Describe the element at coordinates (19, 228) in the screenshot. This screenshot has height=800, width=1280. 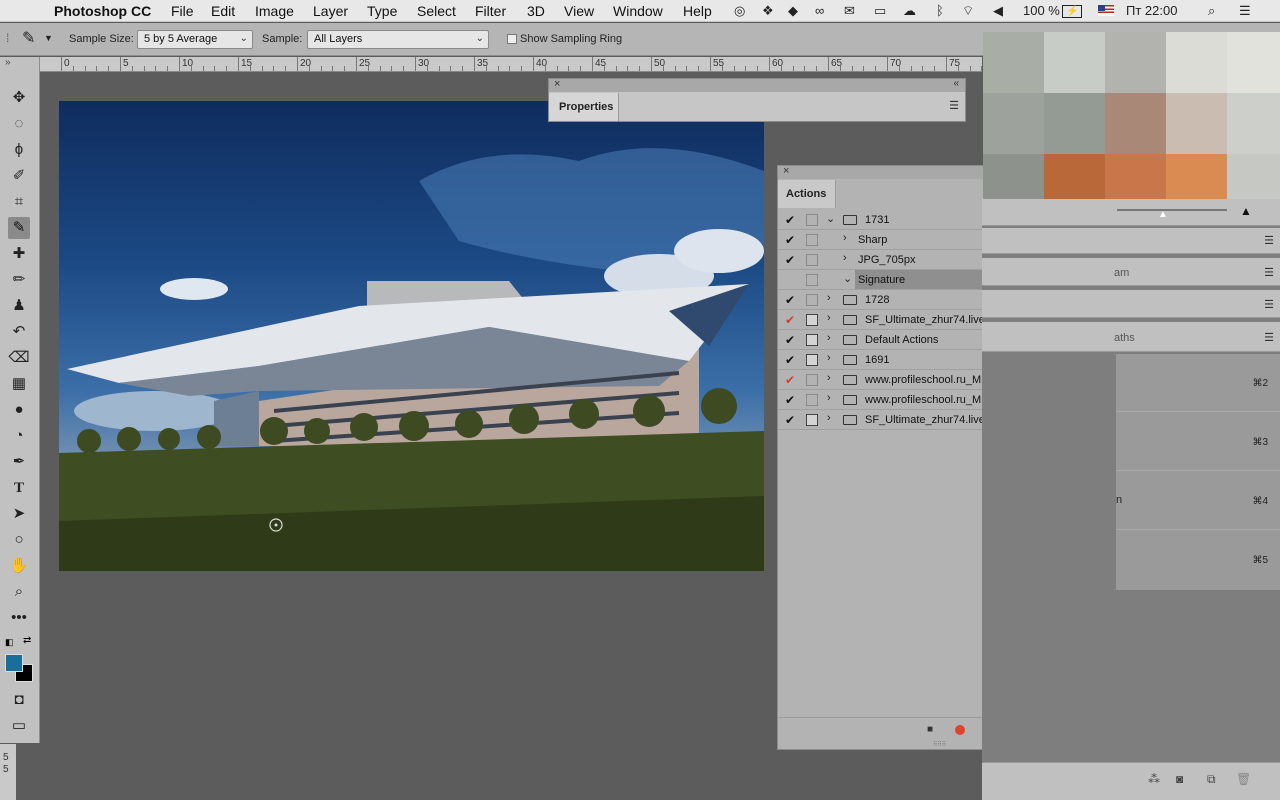
I see `eyedropper-tool-icon: ✎` at that location.